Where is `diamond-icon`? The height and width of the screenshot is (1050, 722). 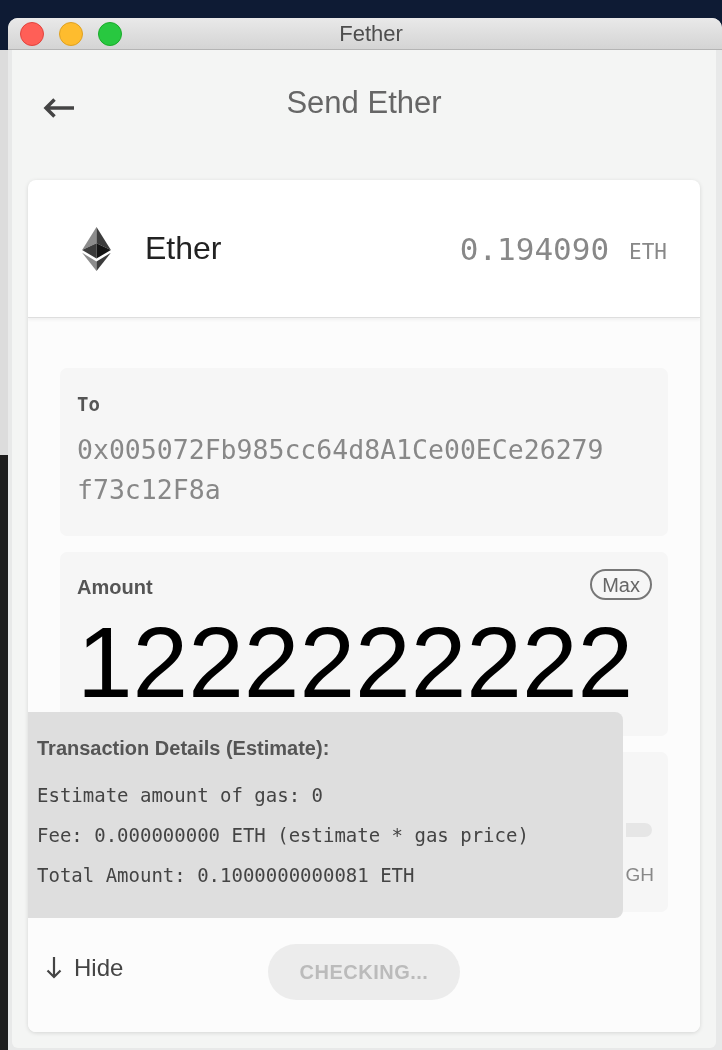
diamond-icon is located at coordinates (96, 248).